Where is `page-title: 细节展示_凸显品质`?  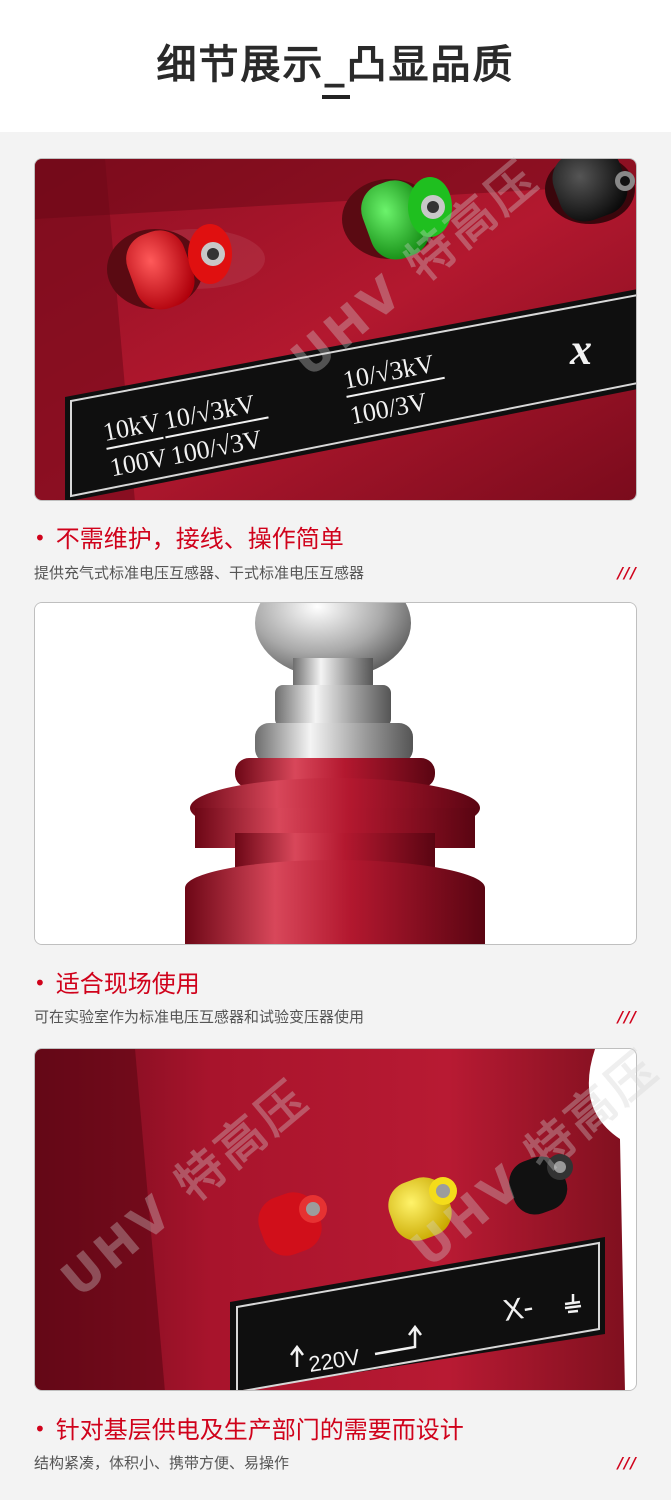 page-title: 细节展示_凸显品质 is located at coordinates (335, 65).